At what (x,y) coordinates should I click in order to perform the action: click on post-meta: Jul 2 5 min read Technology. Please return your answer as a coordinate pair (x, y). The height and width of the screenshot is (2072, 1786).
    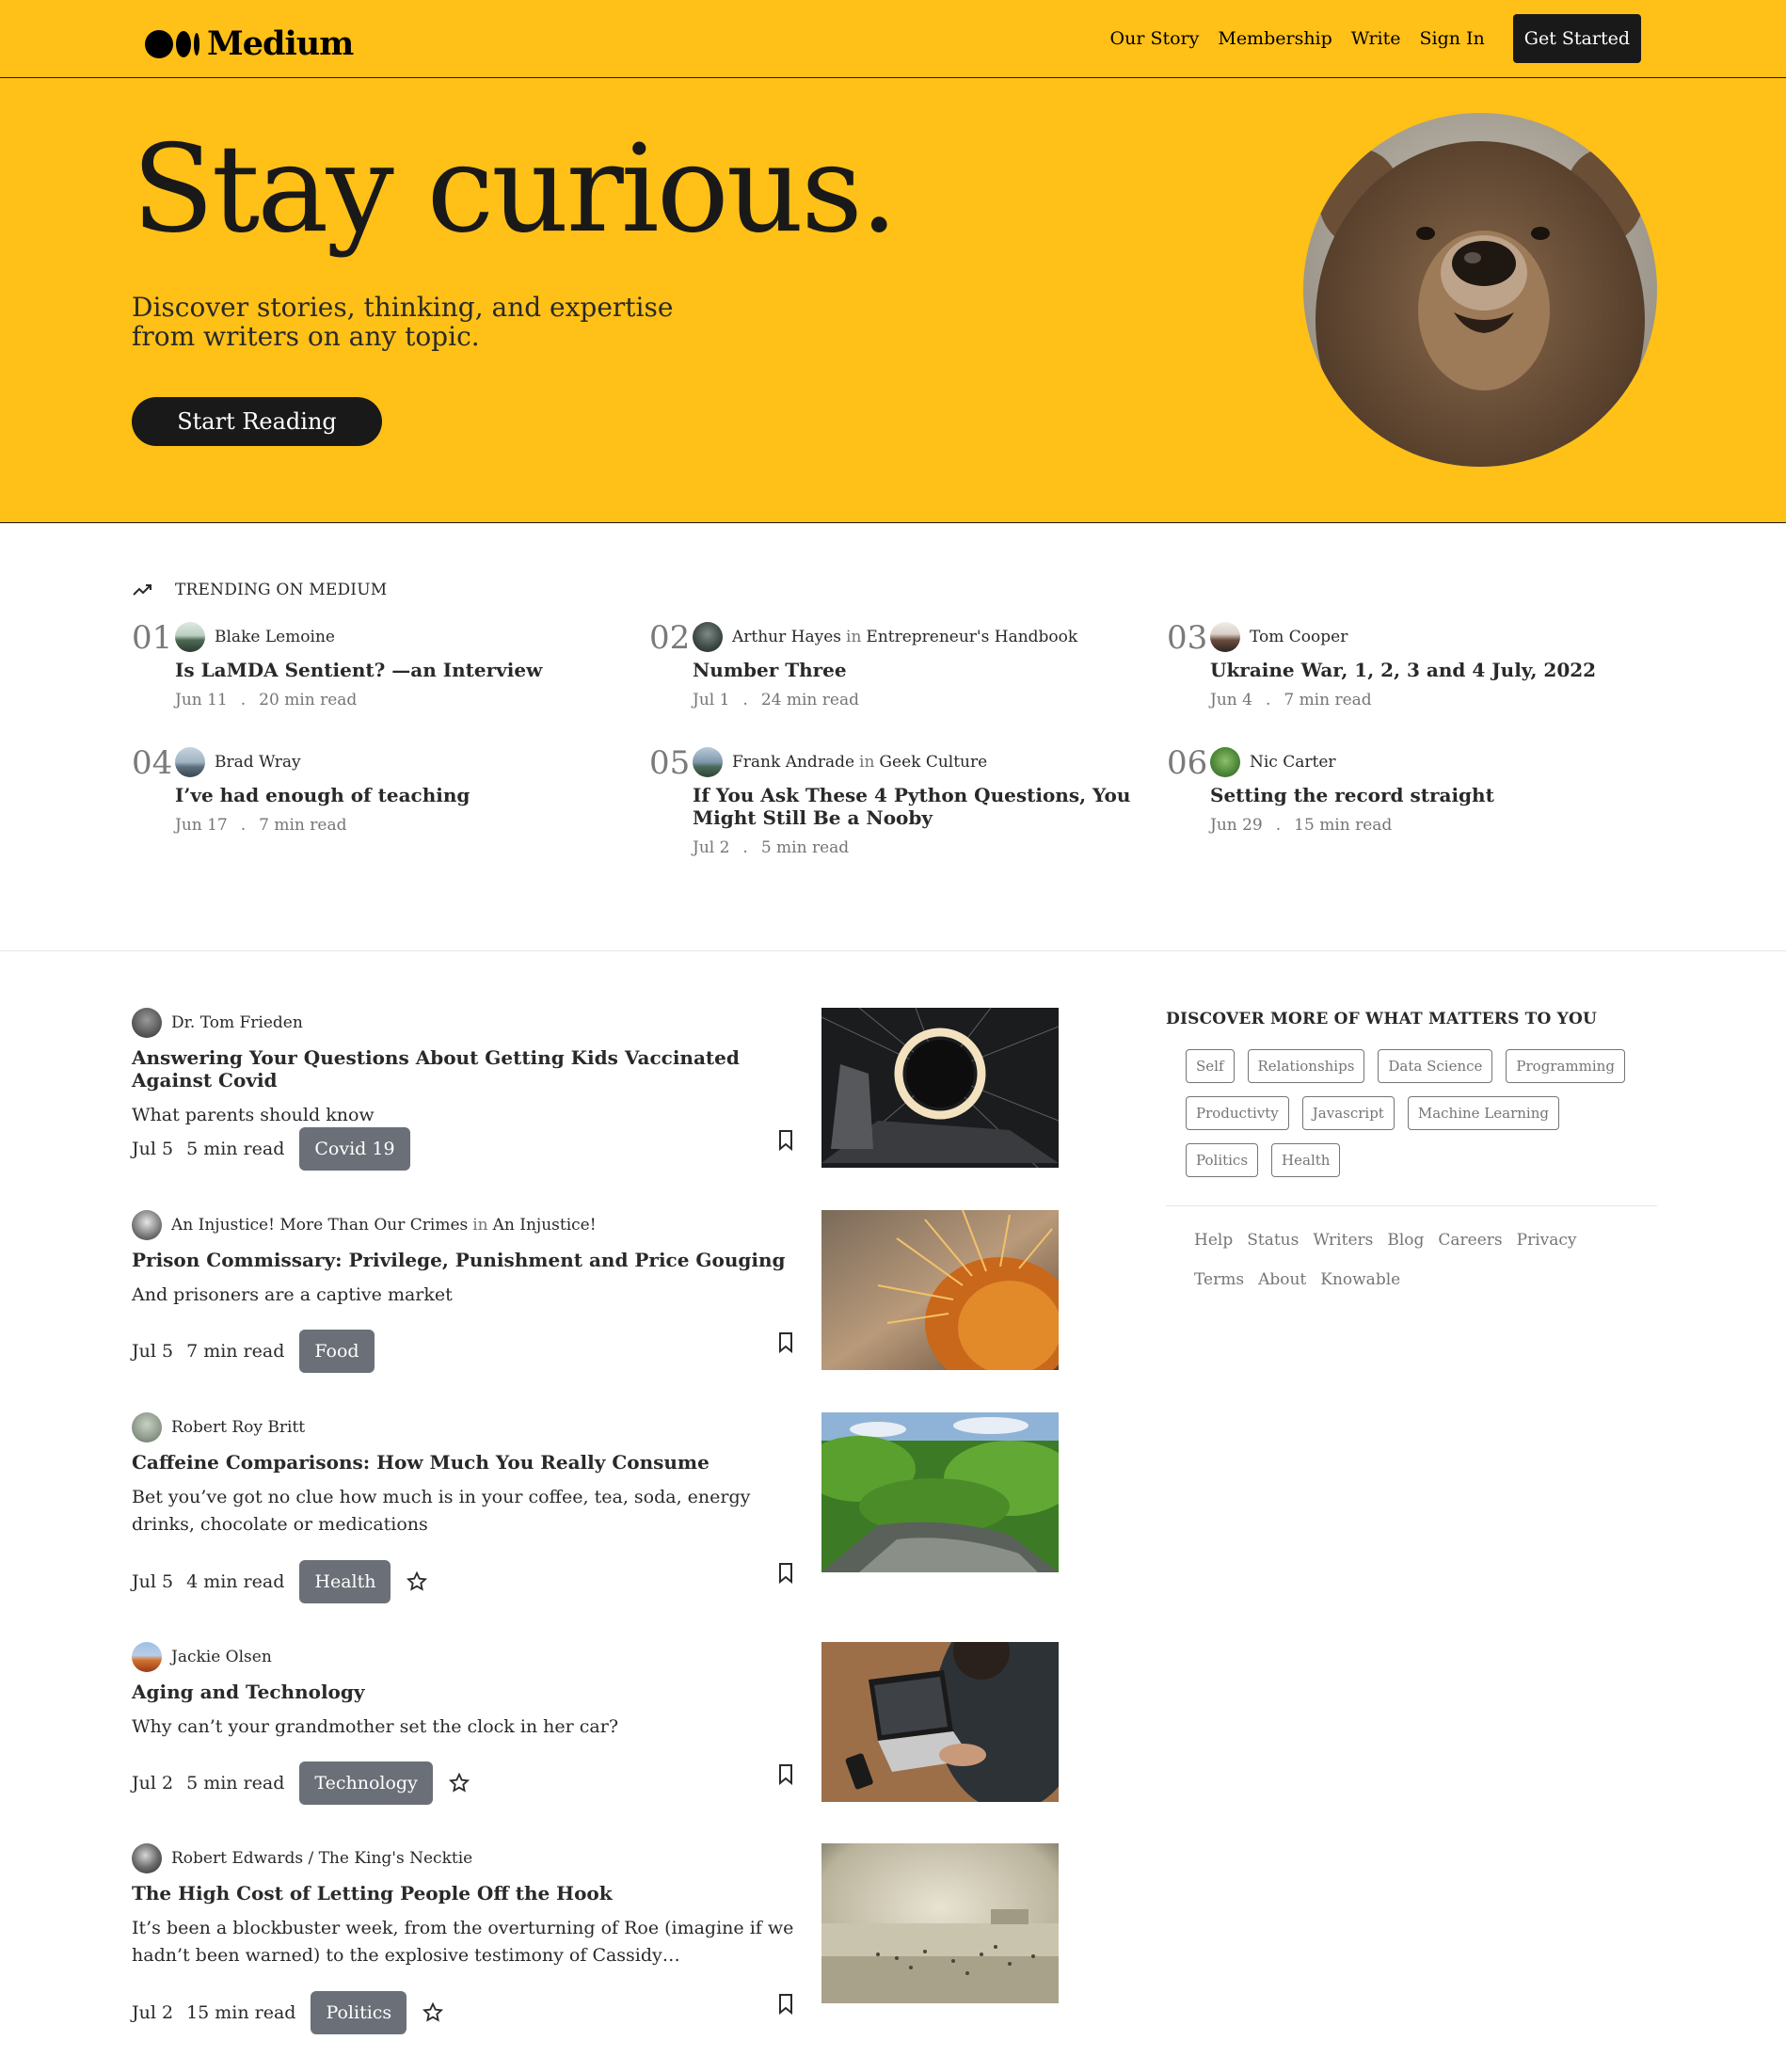
    Looking at the image, I should click on (301, 1783).